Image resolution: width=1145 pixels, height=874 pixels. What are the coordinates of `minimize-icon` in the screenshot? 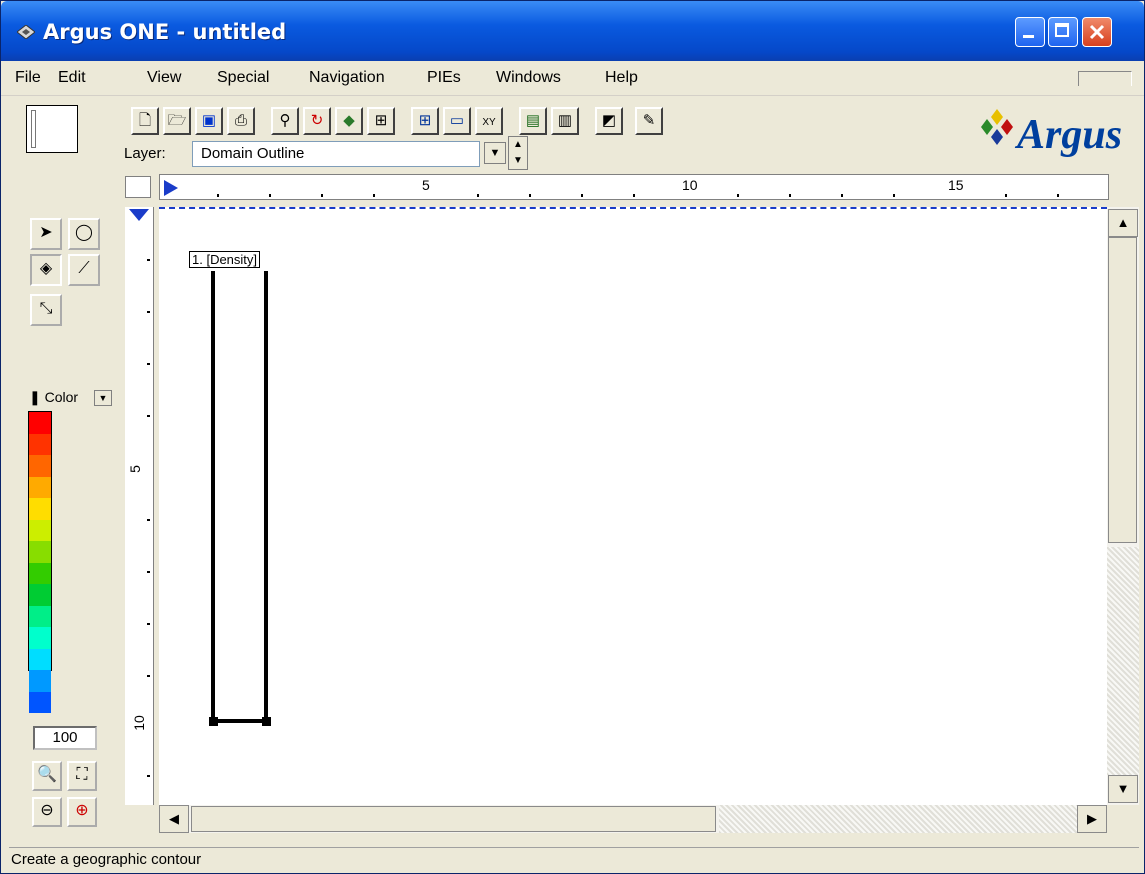 It's located at (1028, 36).